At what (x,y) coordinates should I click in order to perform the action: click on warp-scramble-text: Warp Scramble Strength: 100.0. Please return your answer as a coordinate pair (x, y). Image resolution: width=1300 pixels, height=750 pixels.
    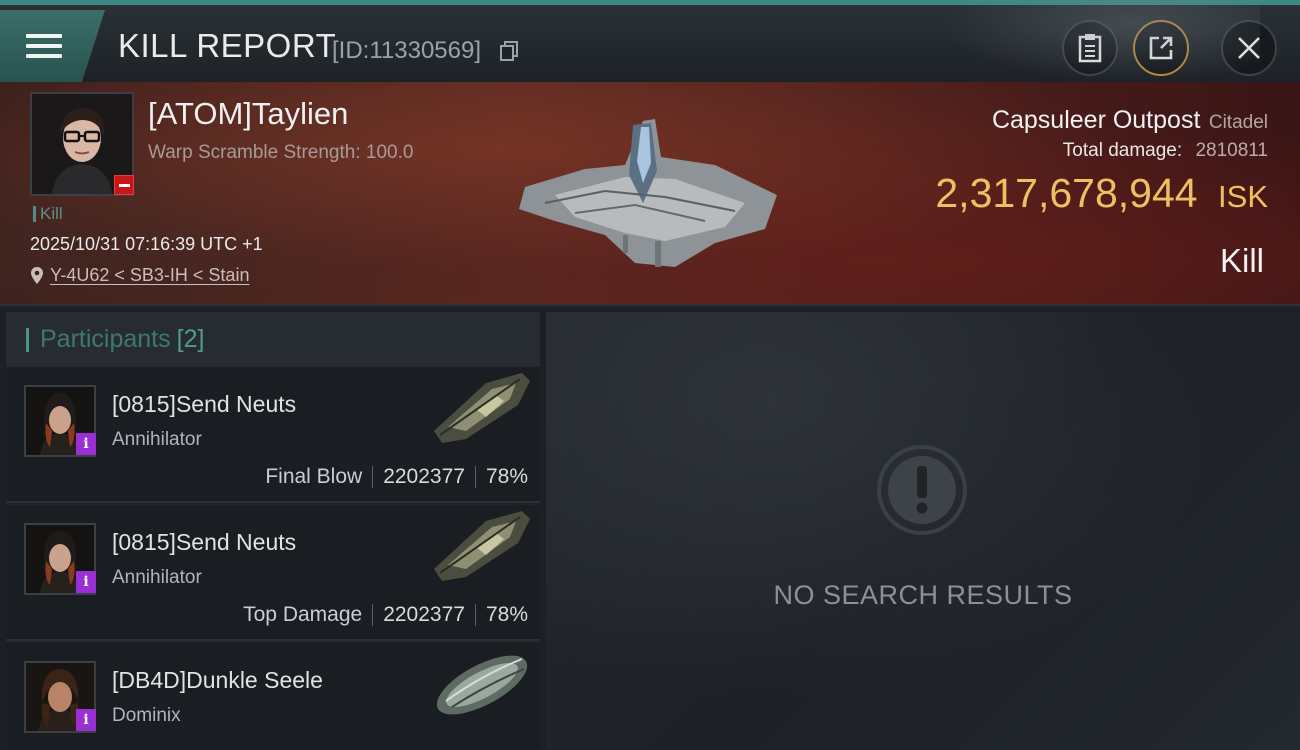
    Looking at the image, I should click on (281, 152).